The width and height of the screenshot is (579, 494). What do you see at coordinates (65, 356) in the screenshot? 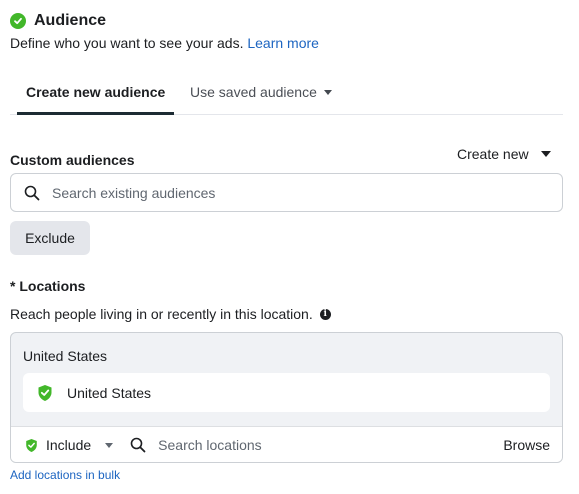
I see `location-group-title: United States` at bounding box center [65, 356].